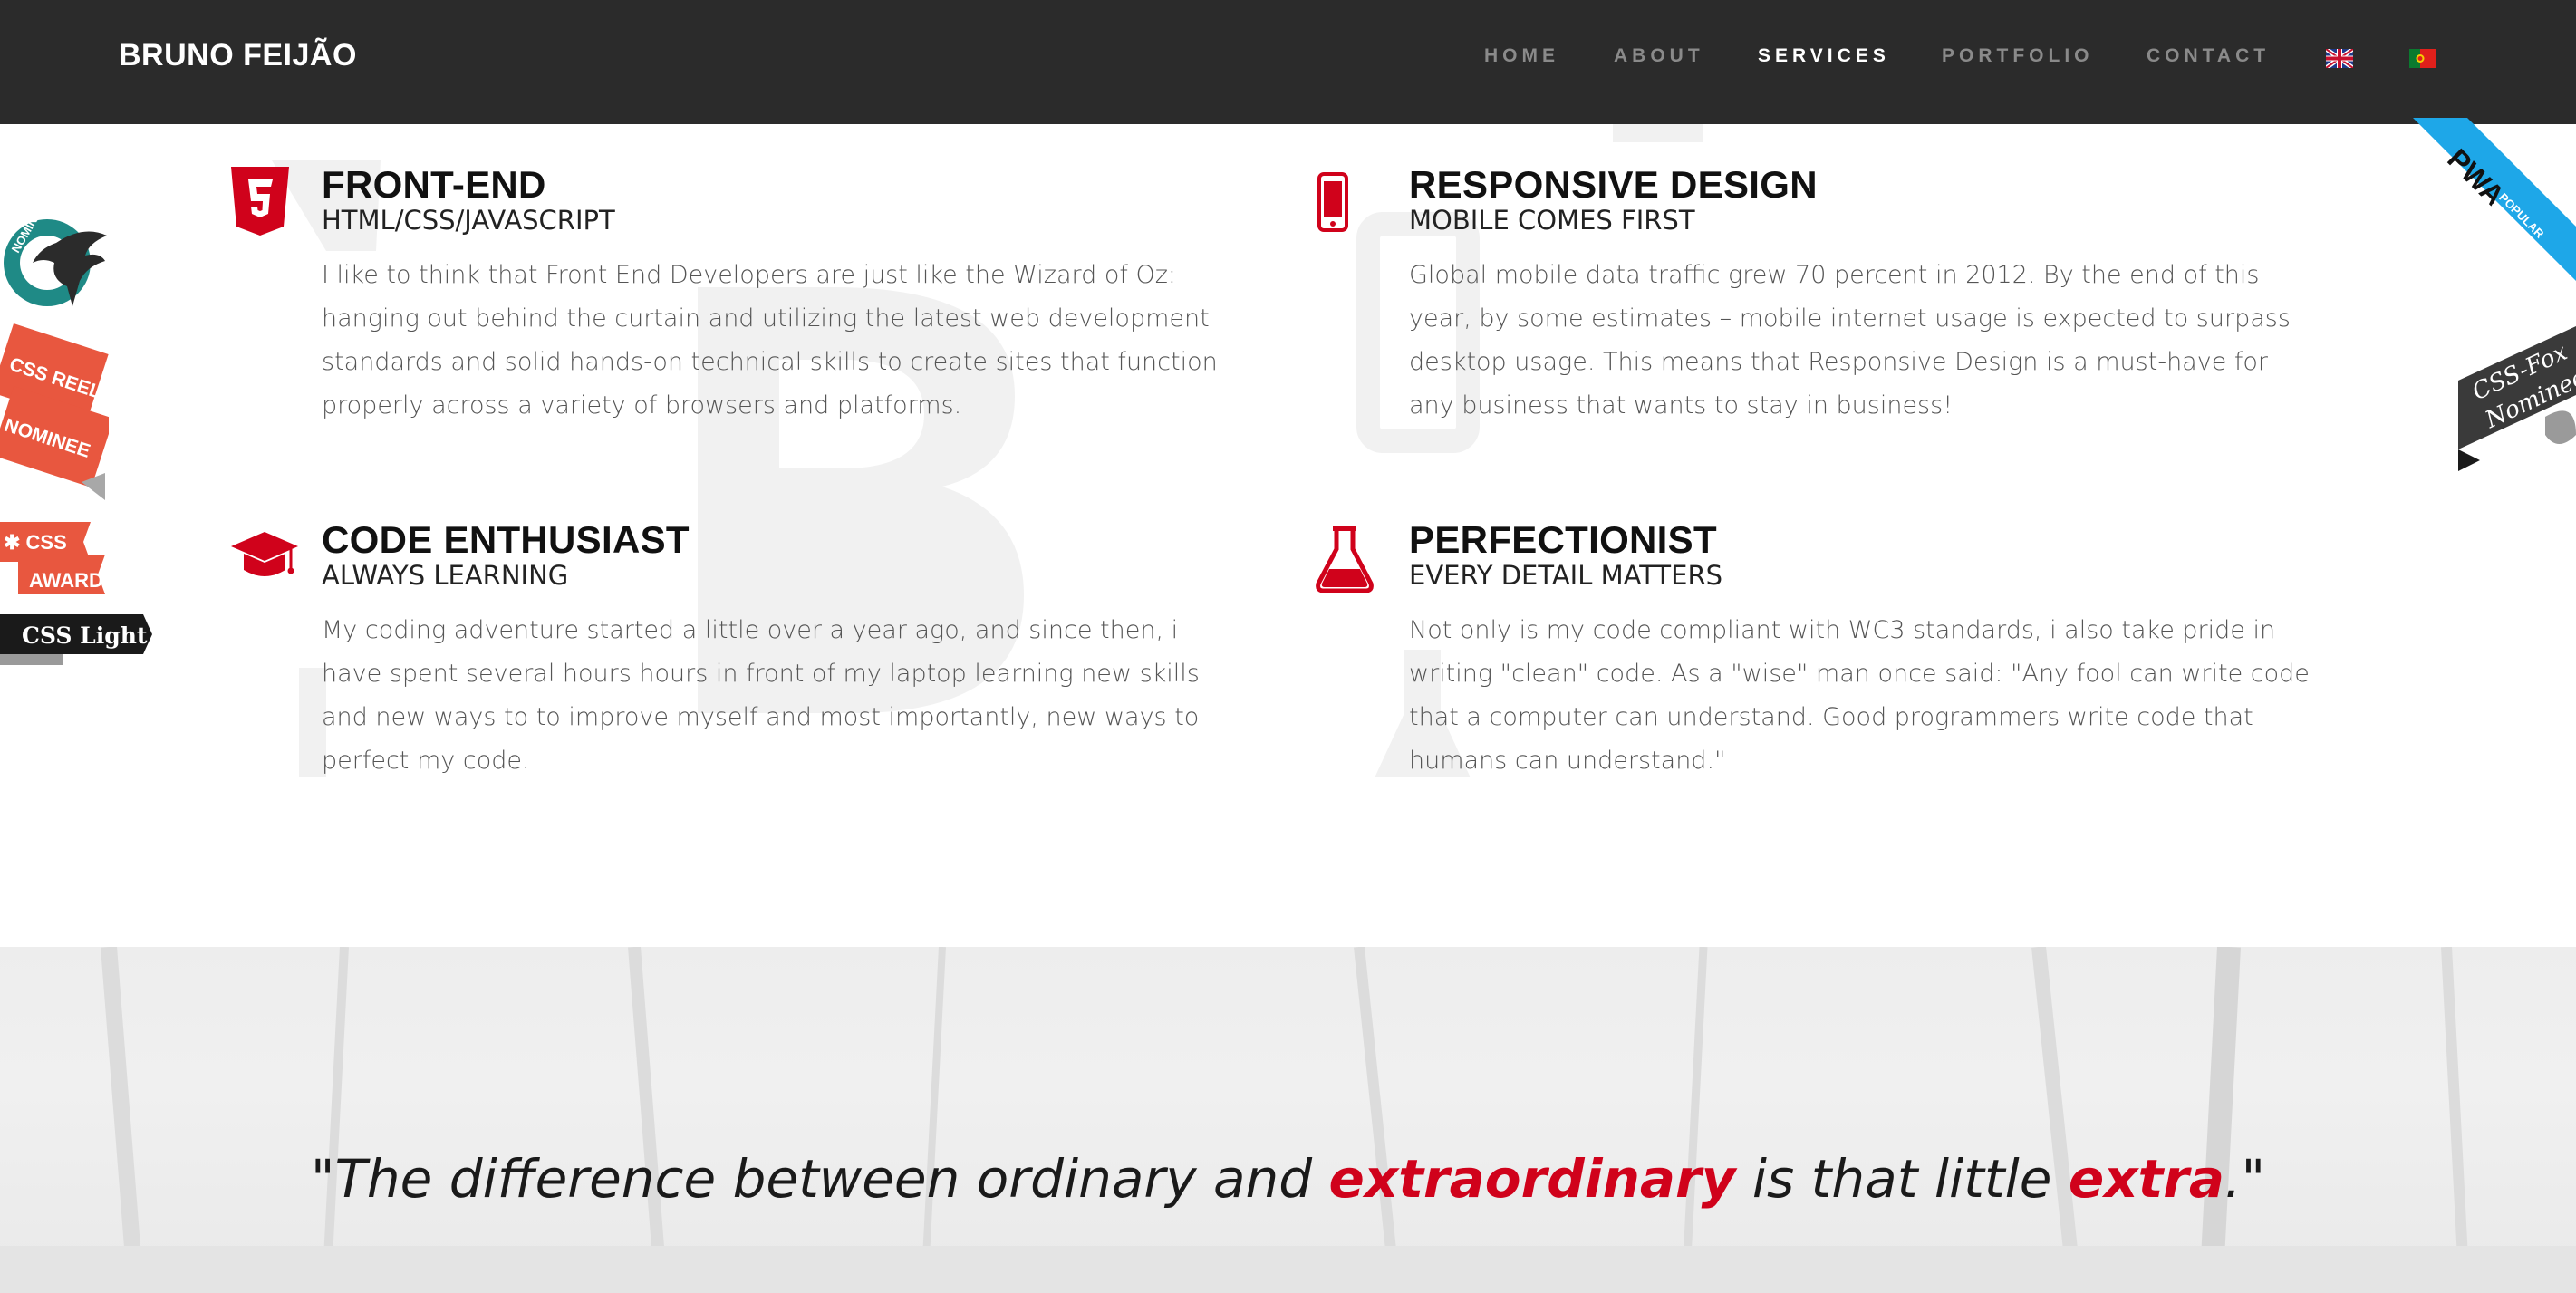  What do you see at coordinates (1532, 1179) in the screenshot?
I see `quote-highlight-extraordinary: extraordinary` at bounding box center [1532, 1179].